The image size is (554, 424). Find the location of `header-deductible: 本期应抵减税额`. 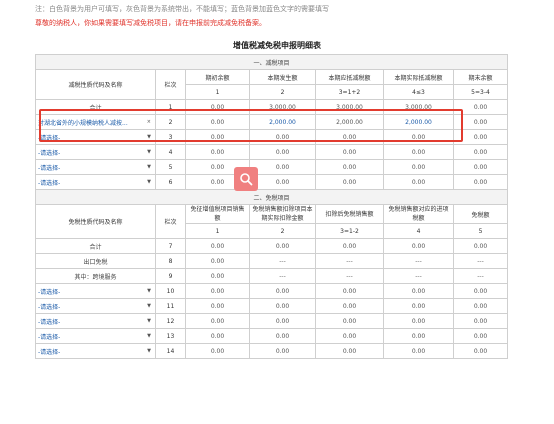

header-deductible: 本期应抵减税额 is located at coordinates (349, 77).